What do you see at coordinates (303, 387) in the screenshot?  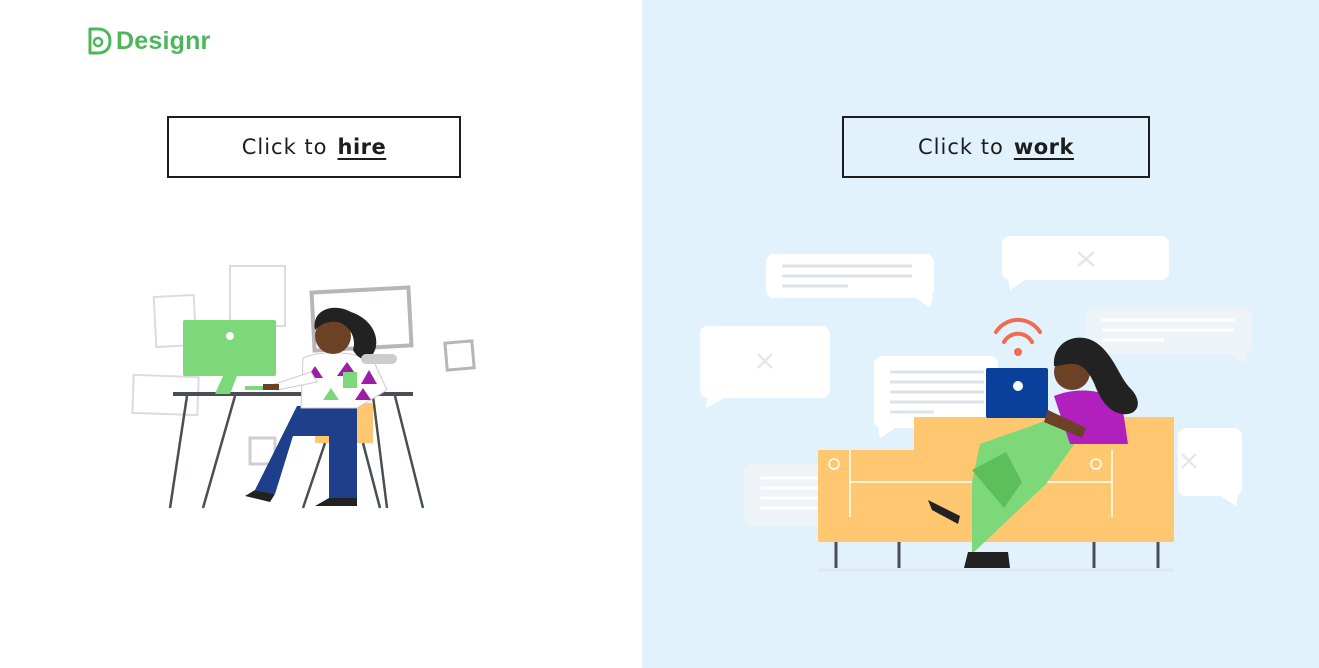 I see `woman-at-desk-illustration` at bounding box center [303, 387].